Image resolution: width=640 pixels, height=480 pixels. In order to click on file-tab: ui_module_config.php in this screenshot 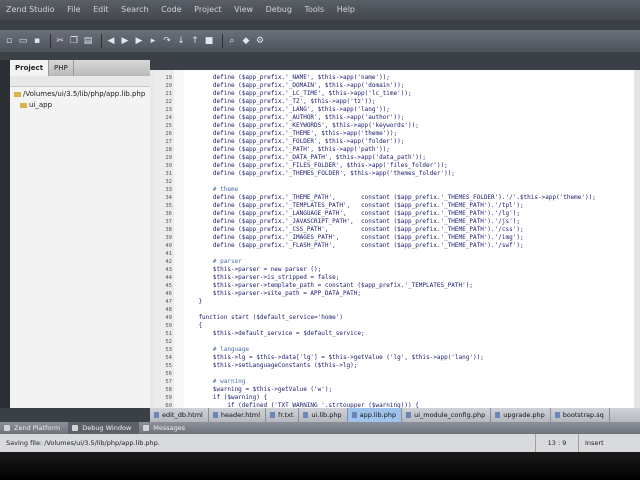, I will do `click(447, 415)`.